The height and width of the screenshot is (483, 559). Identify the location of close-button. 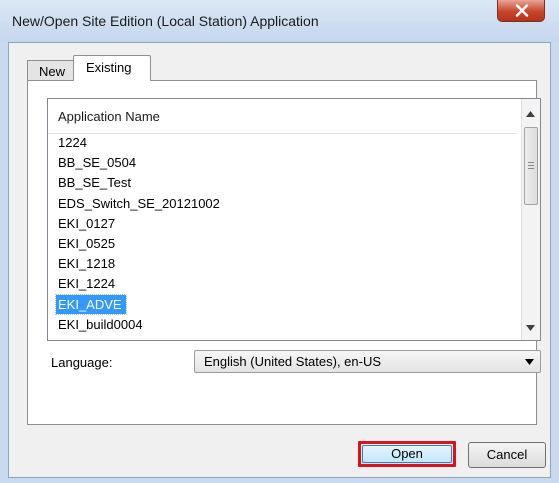
(521, 11).